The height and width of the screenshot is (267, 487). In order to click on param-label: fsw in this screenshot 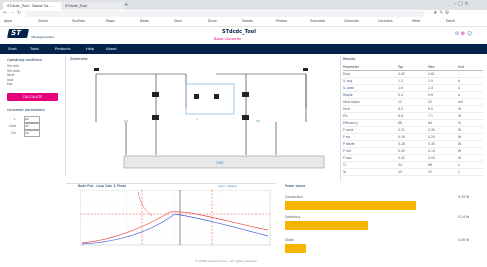, I will do `click(10, 84)`.